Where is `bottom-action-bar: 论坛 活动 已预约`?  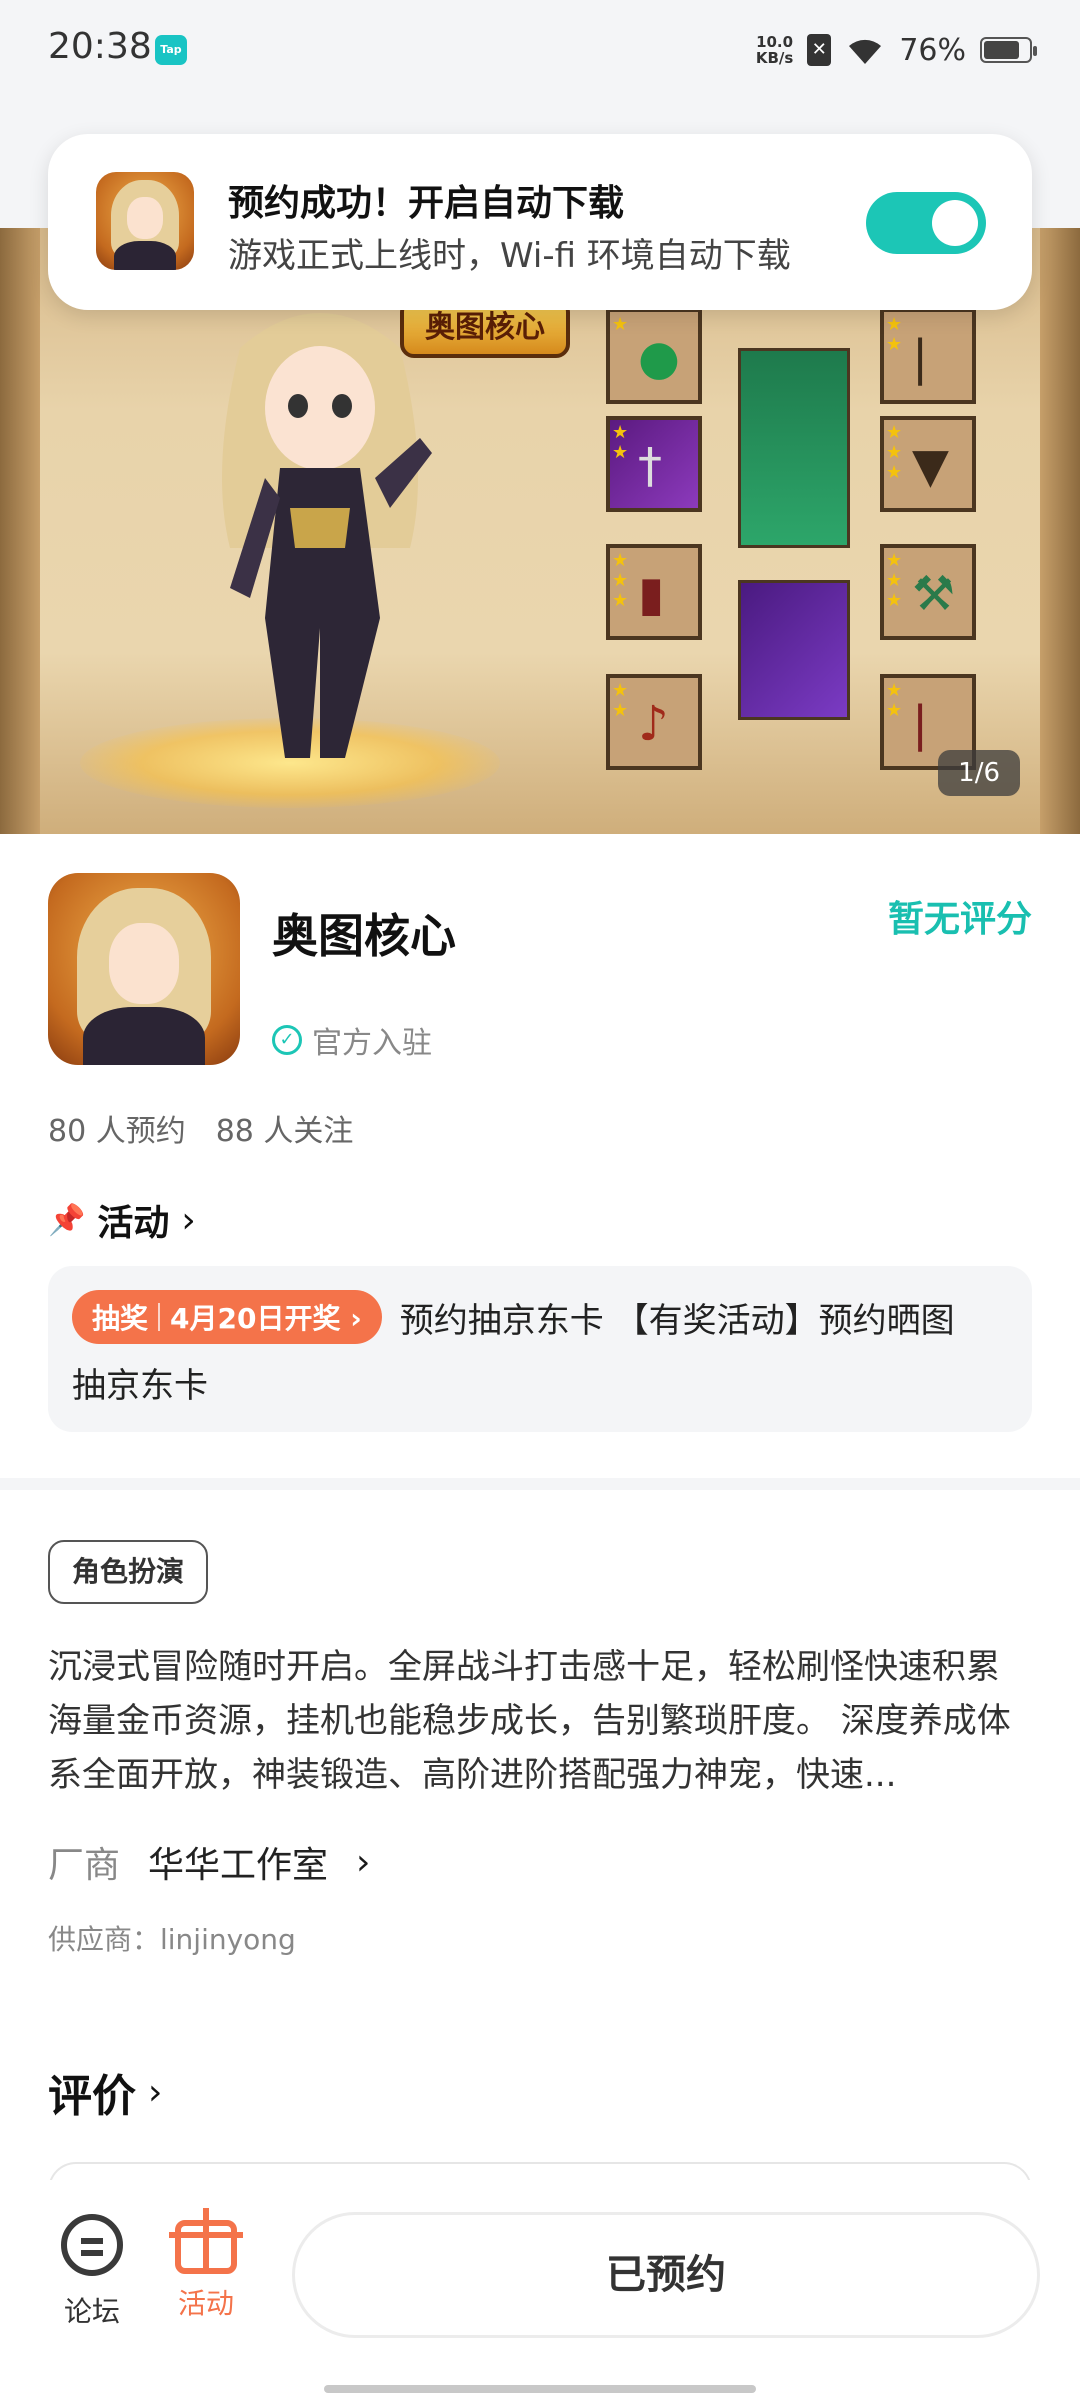 bottom-action-bar: 论坛 活动 已预约 is located at coordinates (540, 2290).